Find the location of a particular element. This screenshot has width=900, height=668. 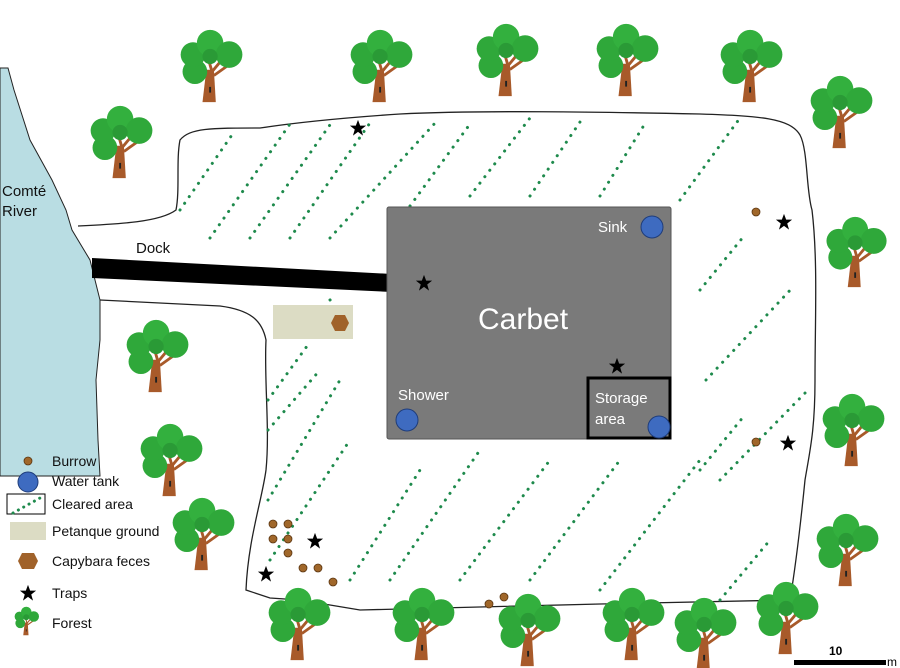

comte-river is located at coordinates (50, 272).